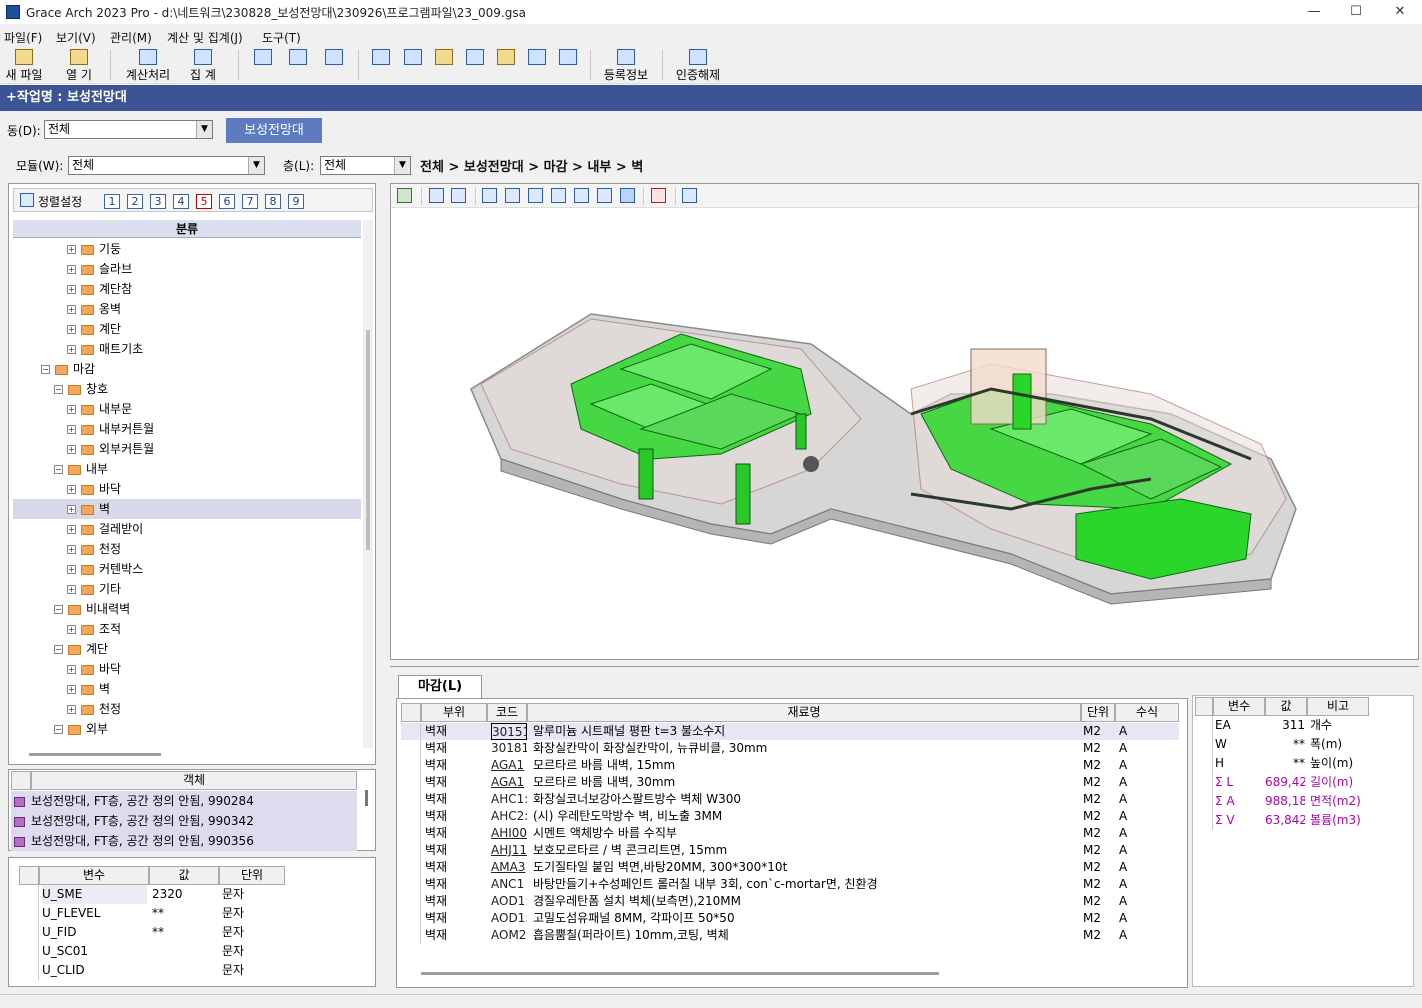  What do you see at coordinates (1314, 12) in the screenshot?
I see `minimize-button: —` at bounding box center [1314, 12].